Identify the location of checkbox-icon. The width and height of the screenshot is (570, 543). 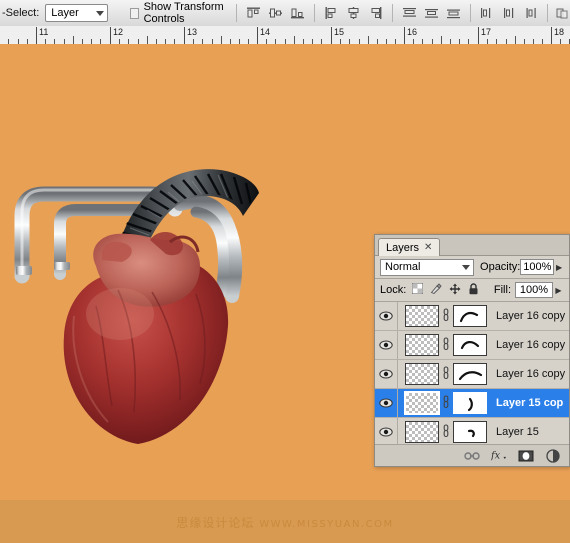
(134, 13).